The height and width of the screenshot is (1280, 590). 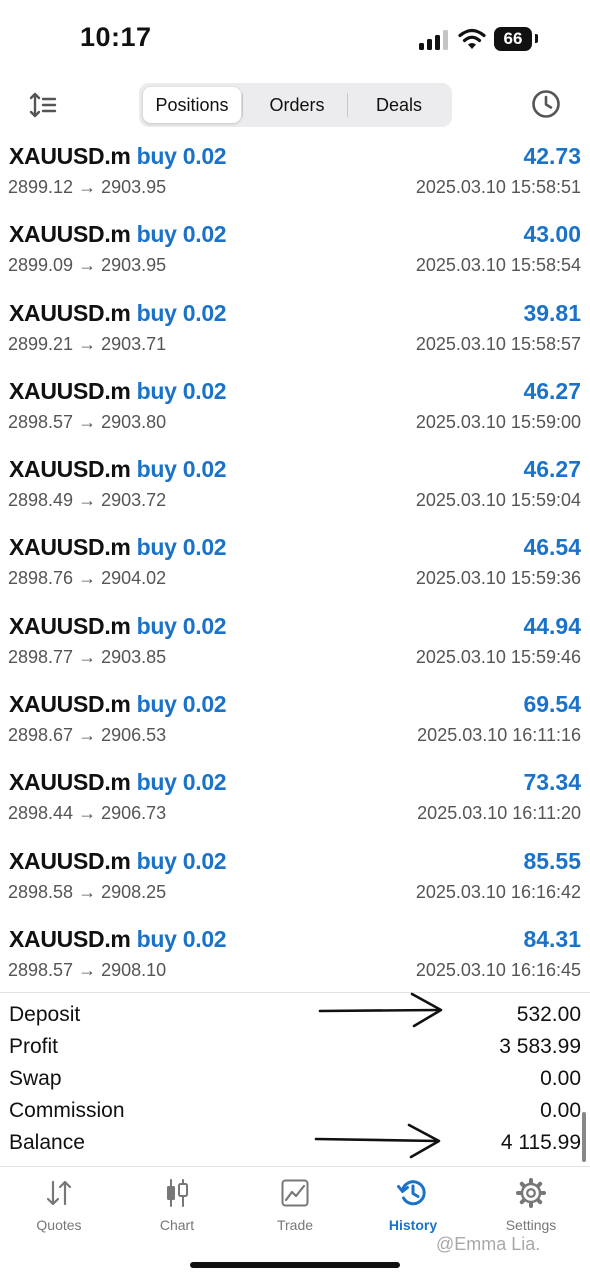 I want to click on history-period-clock-icon, so click(x=546, y=104).